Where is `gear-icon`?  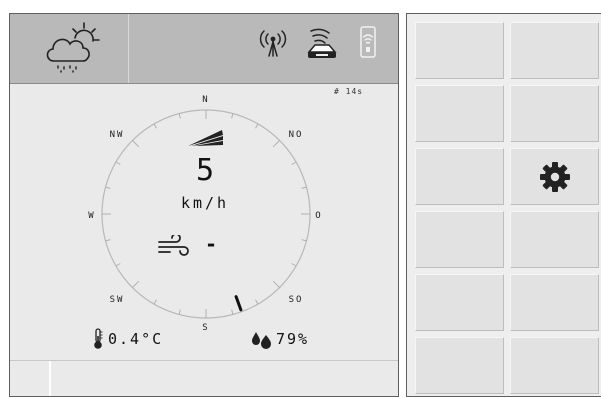
gear-icon is located at coordinates (555, 177).